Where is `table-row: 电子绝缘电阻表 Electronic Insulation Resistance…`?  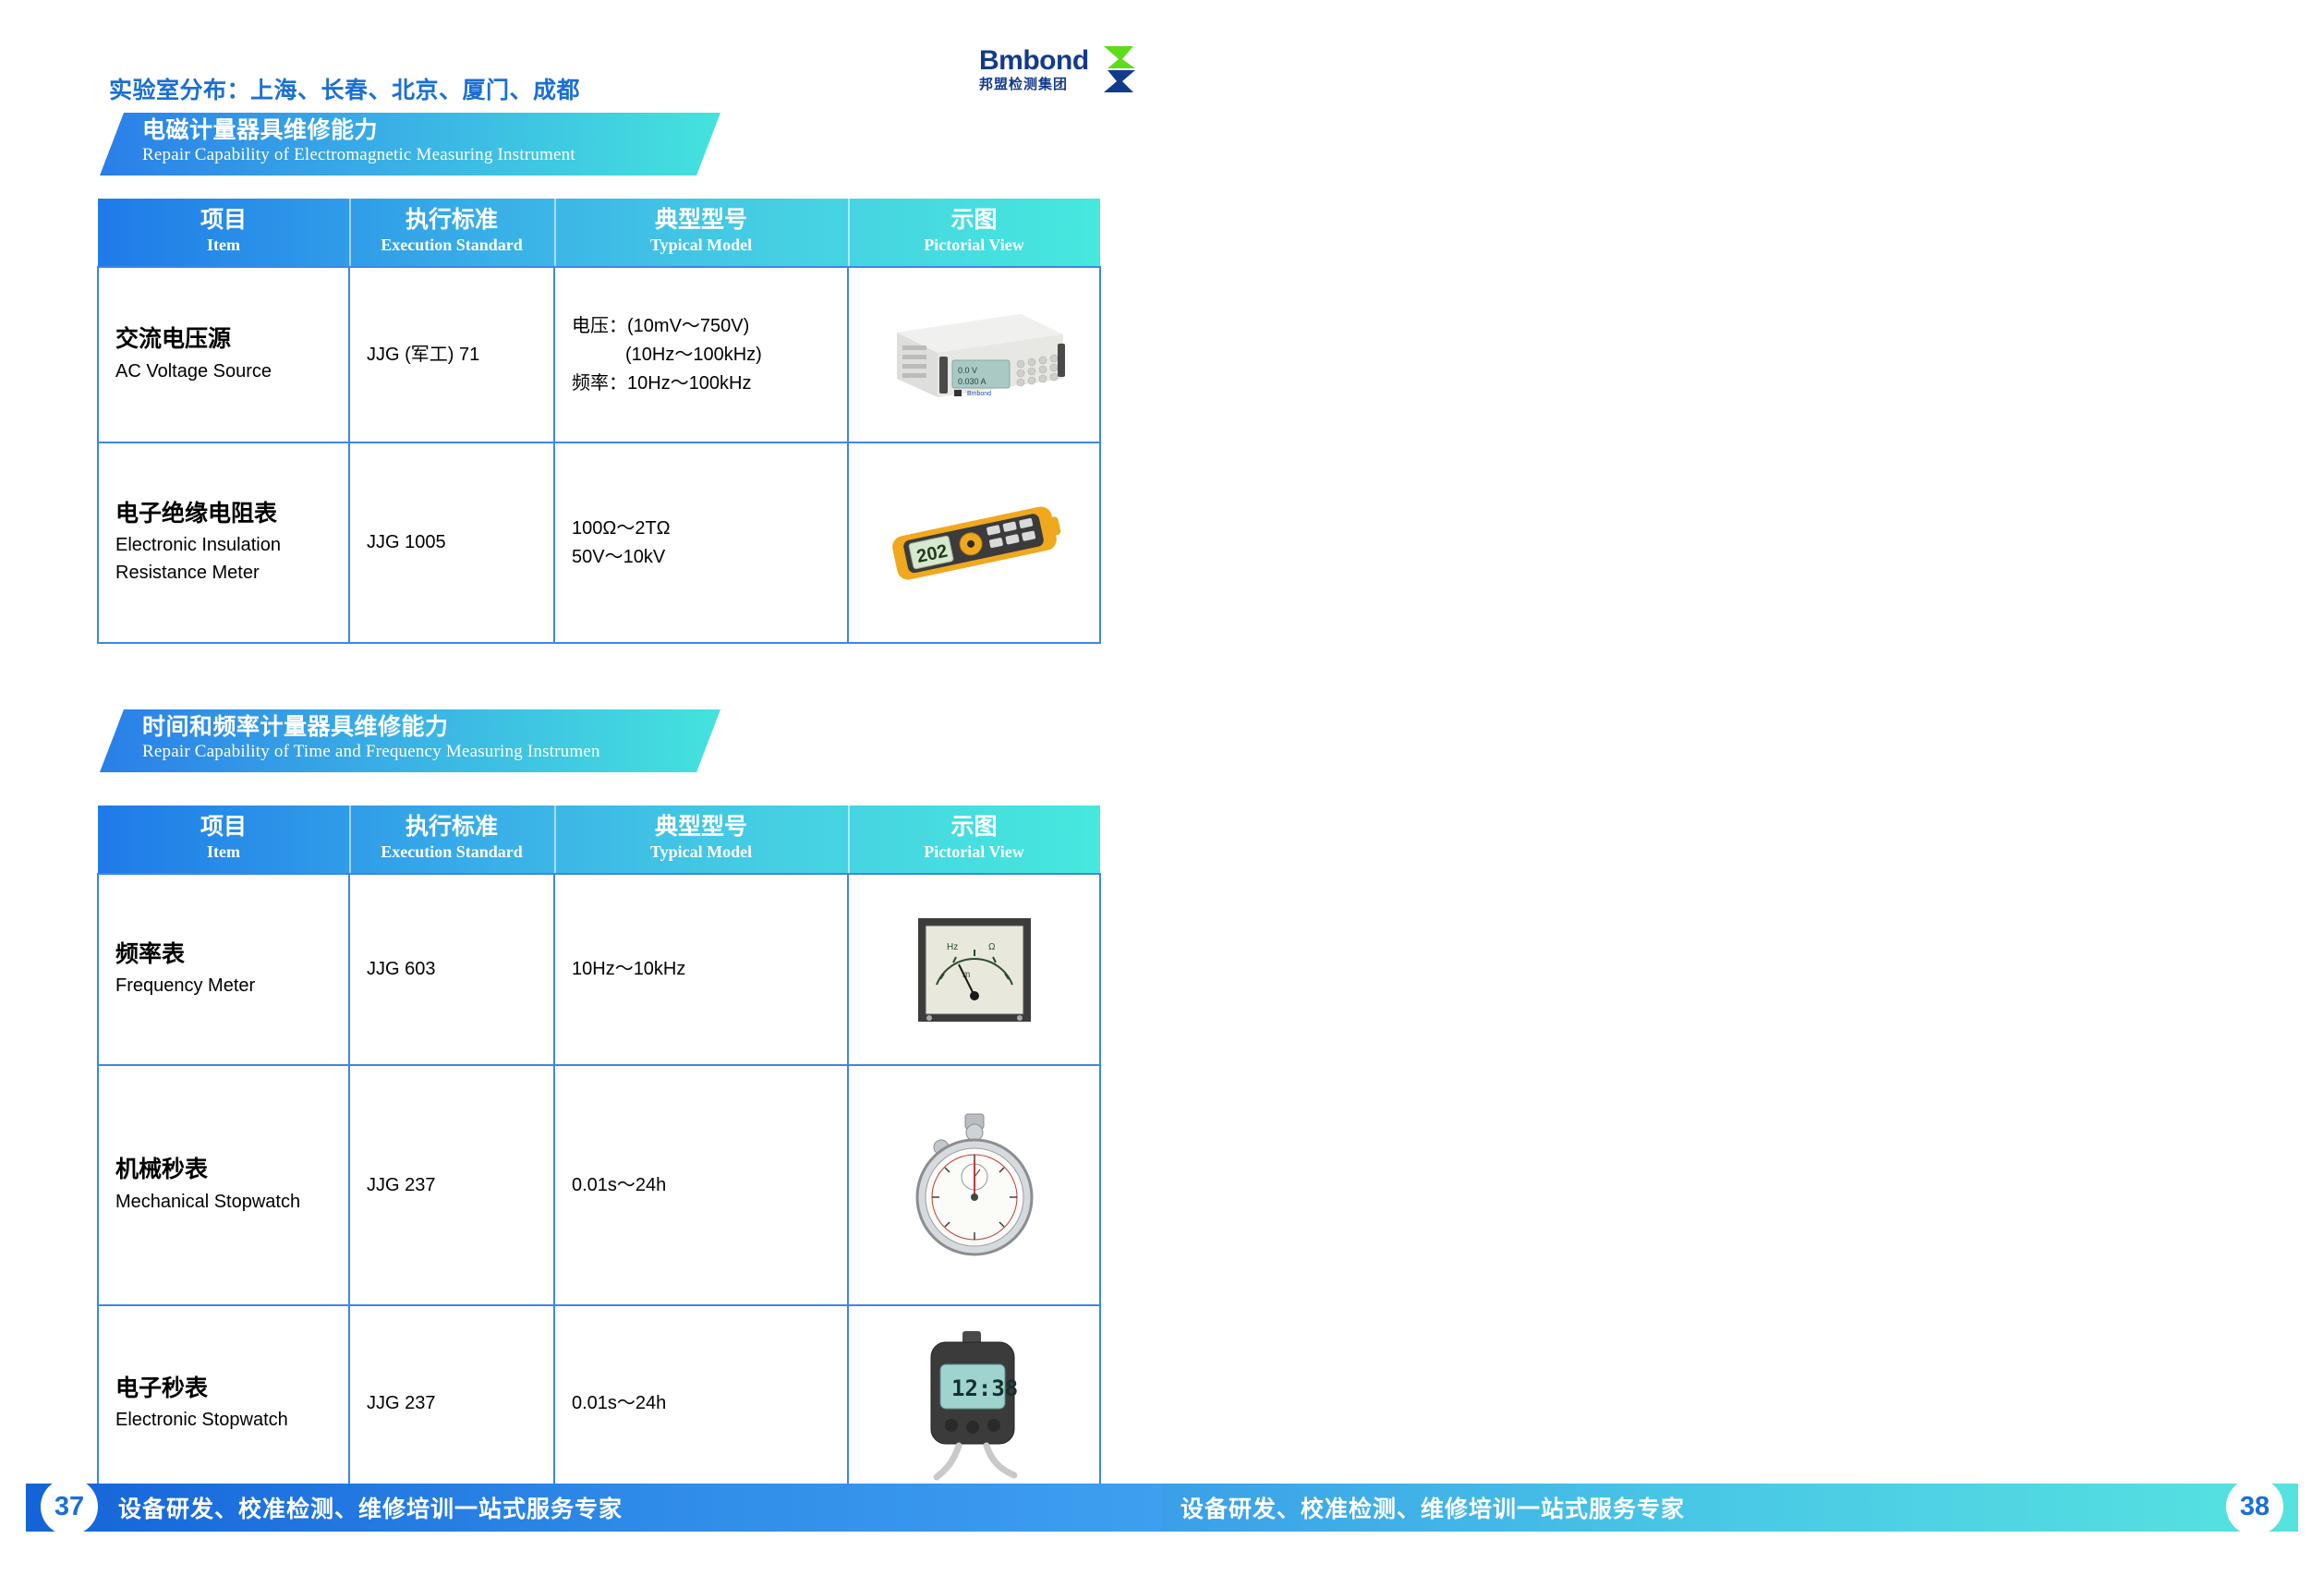
table-row: 电子绝缘电阻表 Electronic Insulation Resistance… is located at coordinates (599, 543).